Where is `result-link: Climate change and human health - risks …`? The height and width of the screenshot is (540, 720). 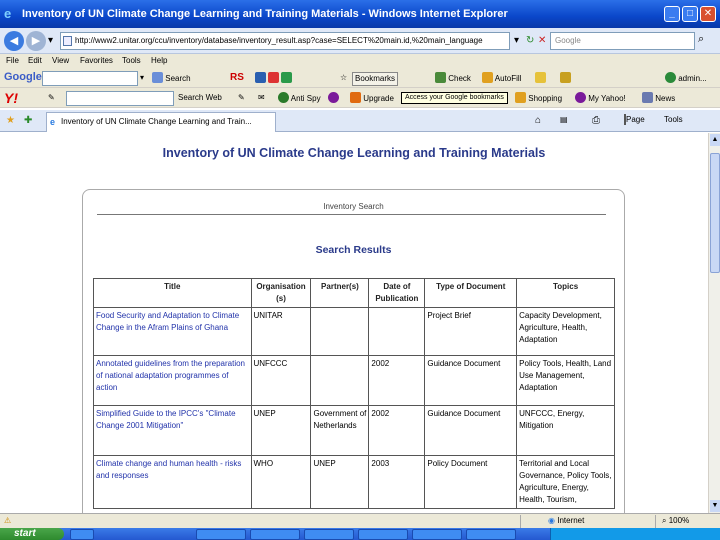 result-link: Climate change and human health - risks … is located at coordinates (168, 469).